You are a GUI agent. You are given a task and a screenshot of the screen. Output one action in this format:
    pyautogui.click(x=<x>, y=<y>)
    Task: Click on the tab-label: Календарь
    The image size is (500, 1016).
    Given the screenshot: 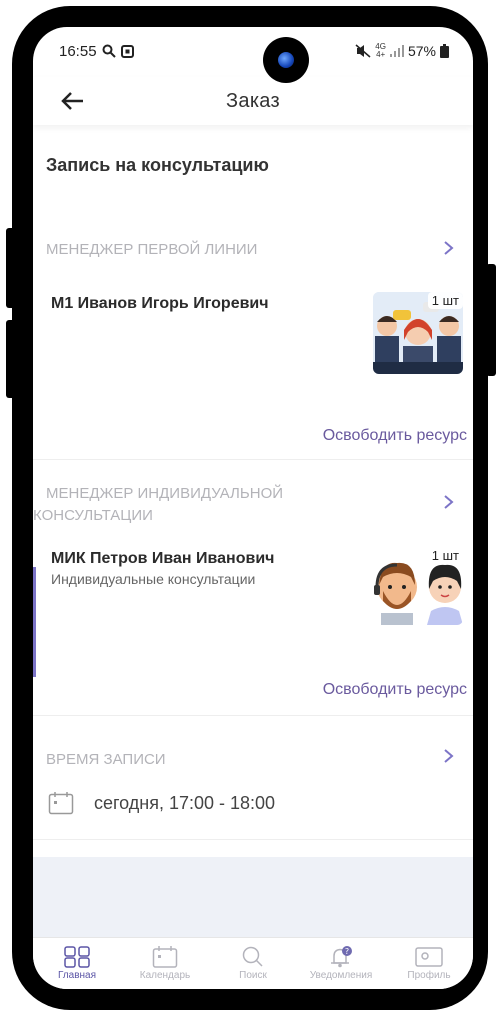 What is the action you would take?
    pyautogui.click(x=165, y=975)
    